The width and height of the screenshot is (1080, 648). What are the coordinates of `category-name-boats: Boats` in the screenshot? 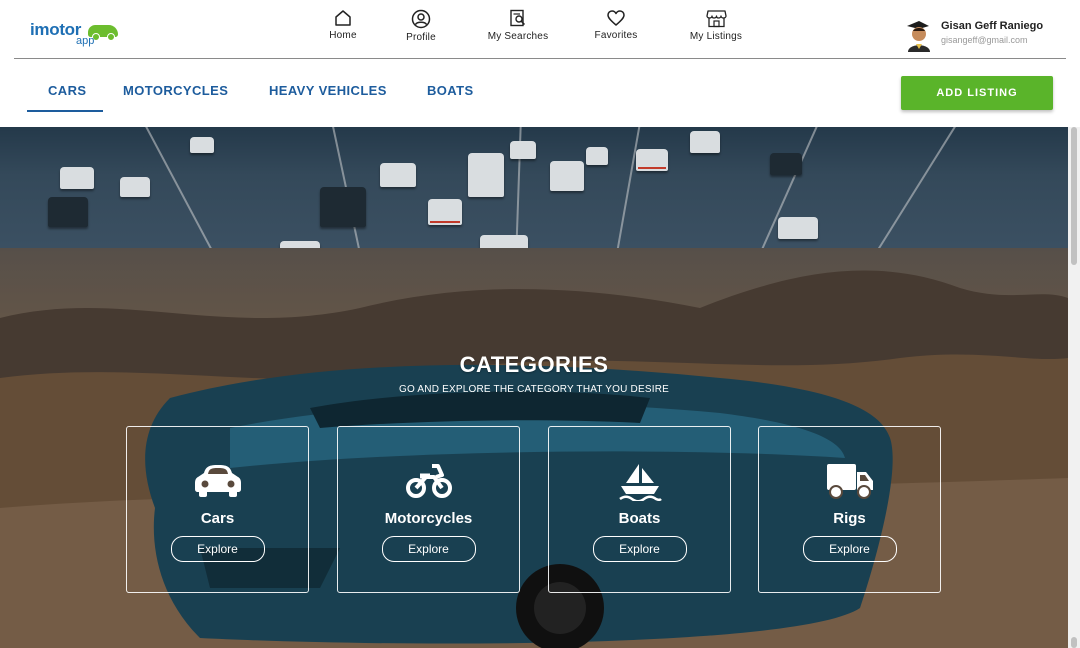 It's located at (639, 518).